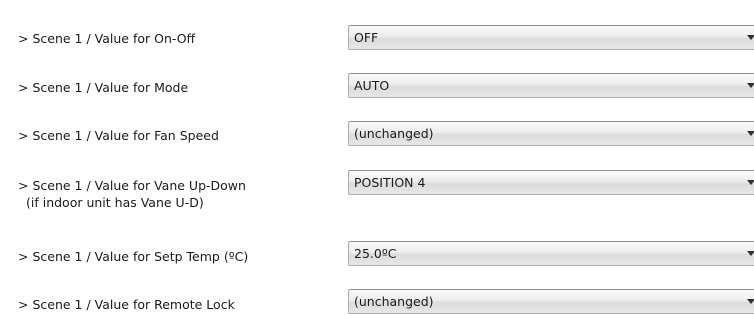 The width and height of the screenshot is (754, 315). Describe the element at coordinates (375, 253) in the screenshot. I see `dropdown-value: 25.0ºC` at that location.